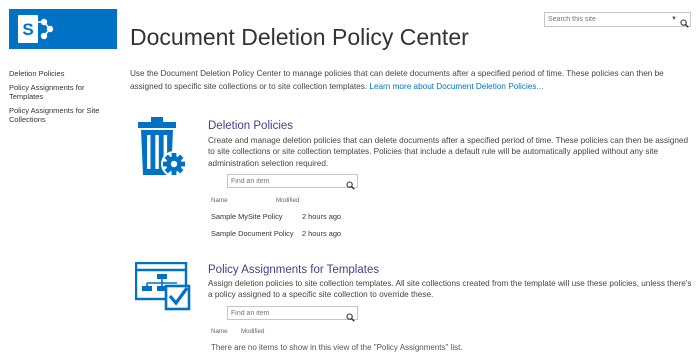 The image size is (700, 357). I want to click on deletion-policies-find-input, so click(286, 181).